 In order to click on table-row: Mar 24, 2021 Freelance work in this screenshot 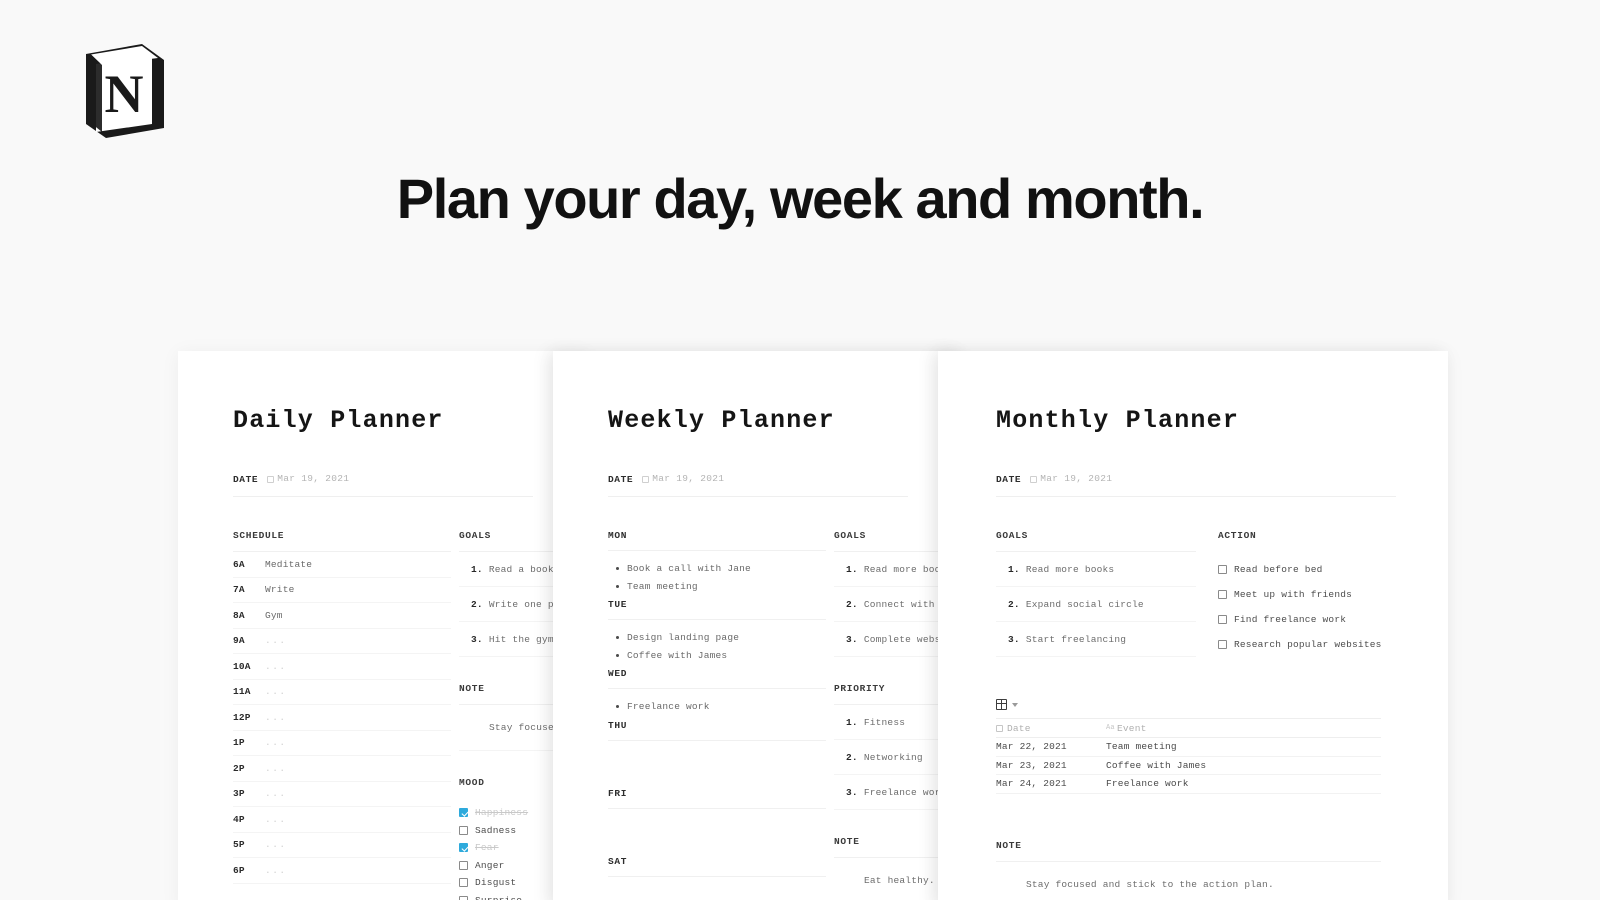, I will do `click(1188, 784)`.